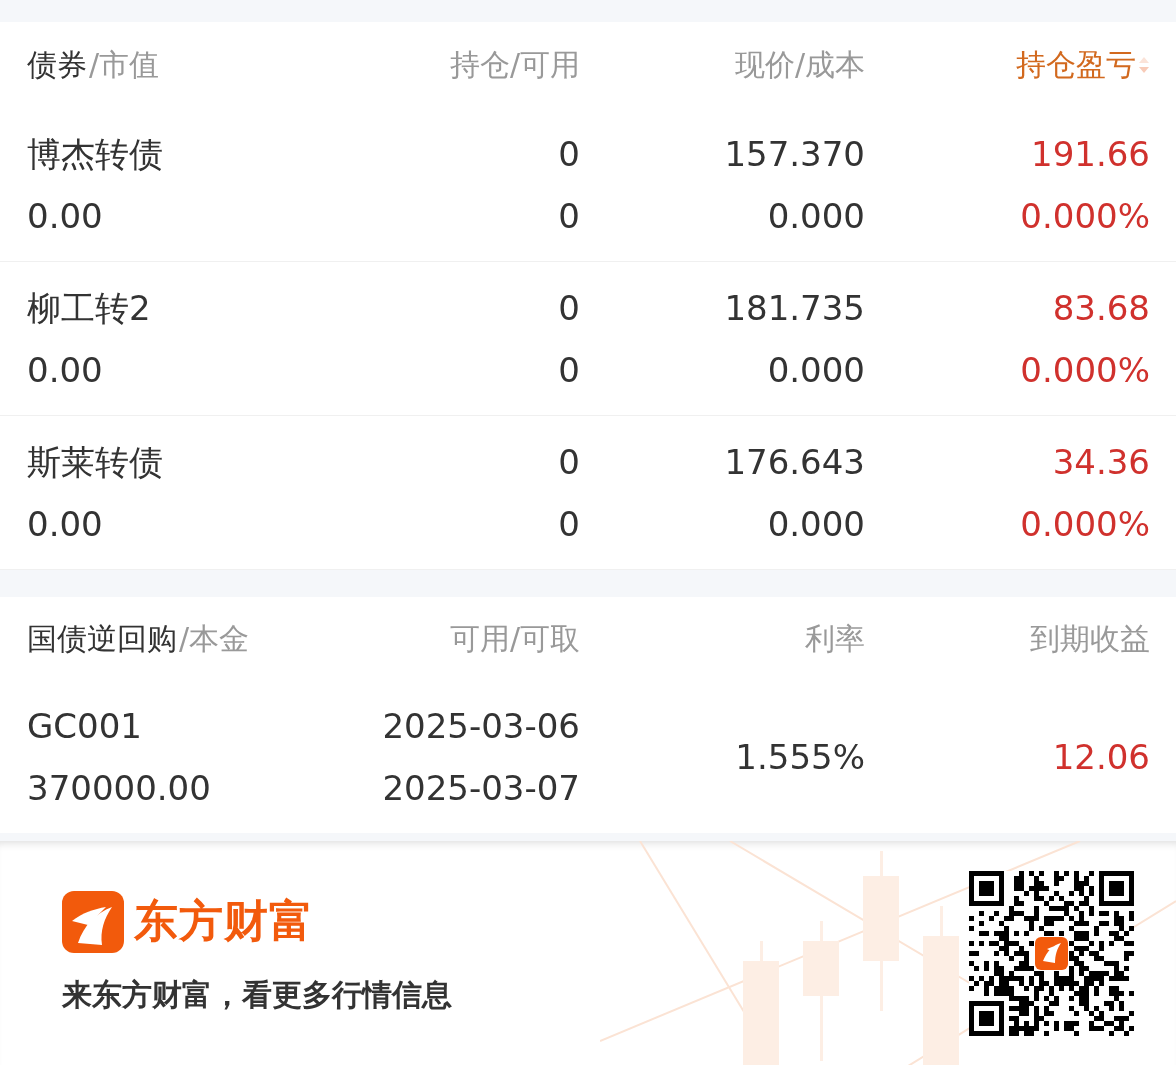 The height and width of the screenshot is (1065, 1176). What do you see at coordinates (1101, 307) in the screenshot?
I see `profit-loss: 83.68` at bounding box center [1101, 307].